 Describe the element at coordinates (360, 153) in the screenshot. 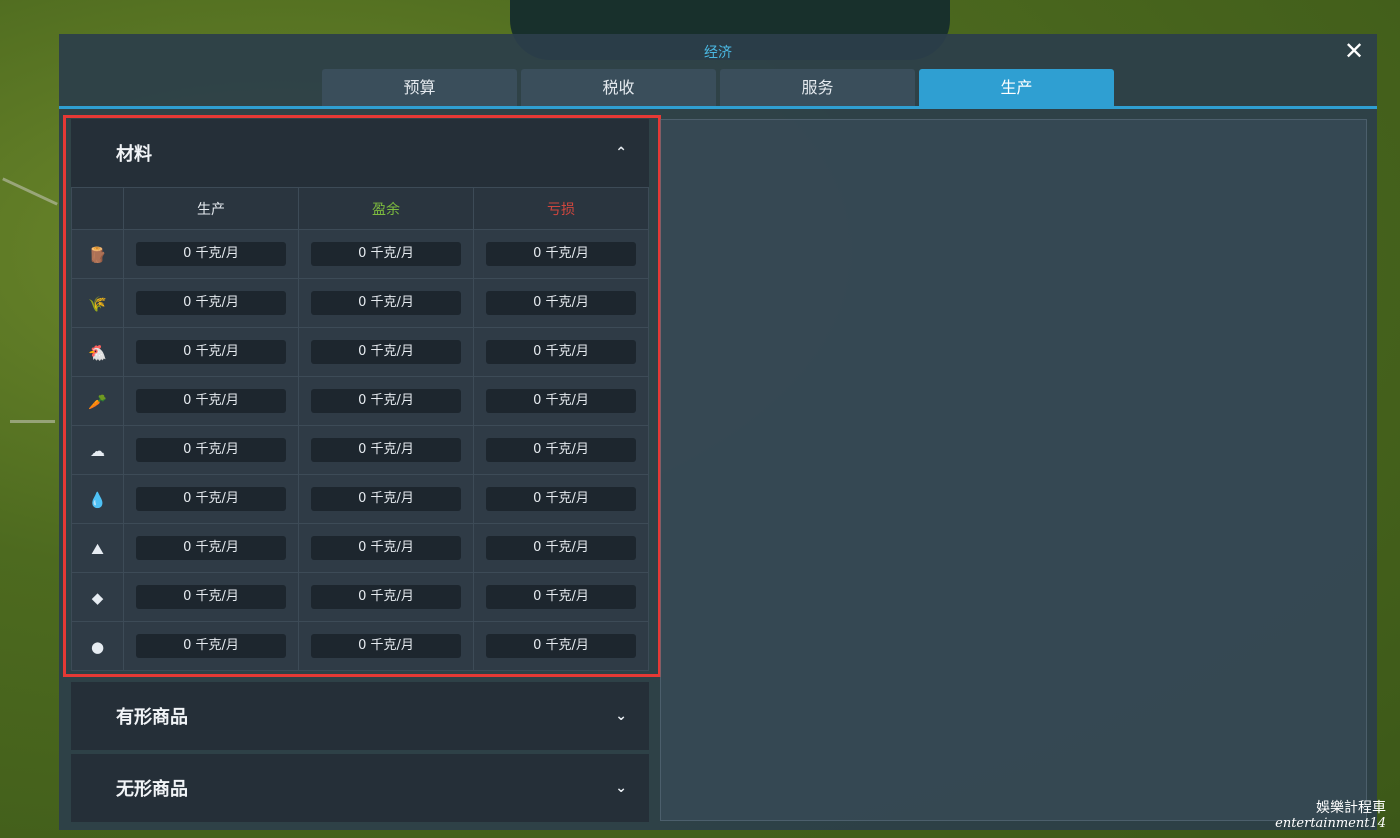

I see `materials-header: 材料 ⌃` at that location.